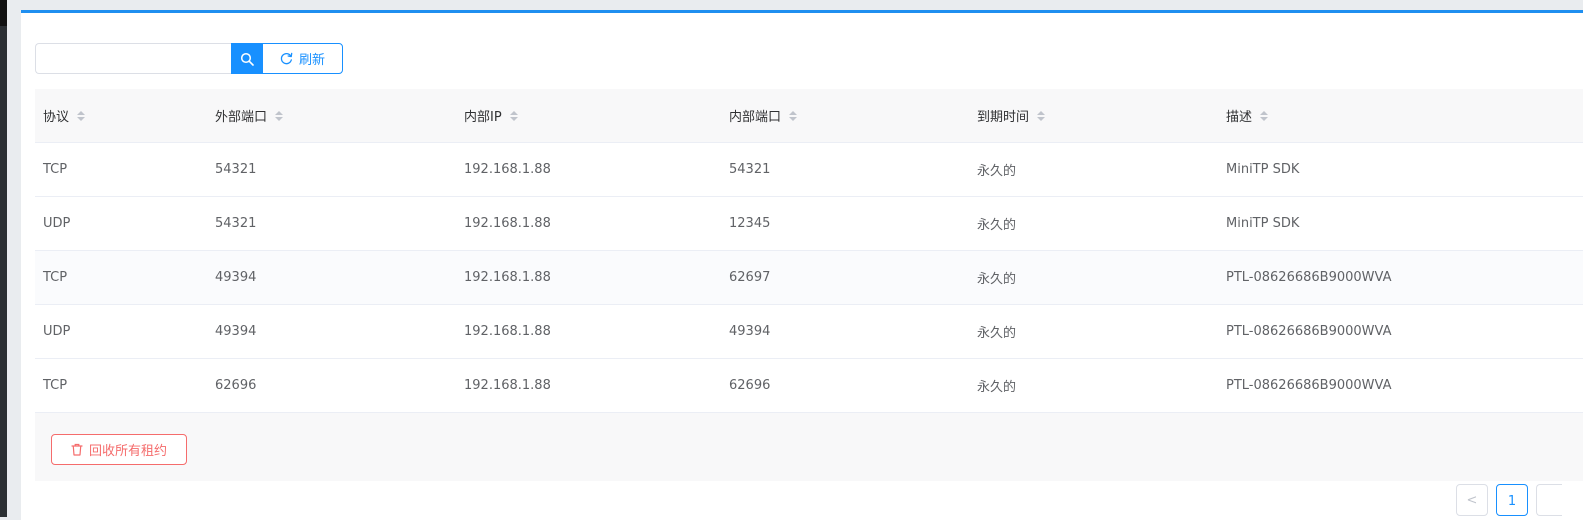 The image size is (1583, 520). I want to click on pagination-page-button: 1, so click(1512, 500).